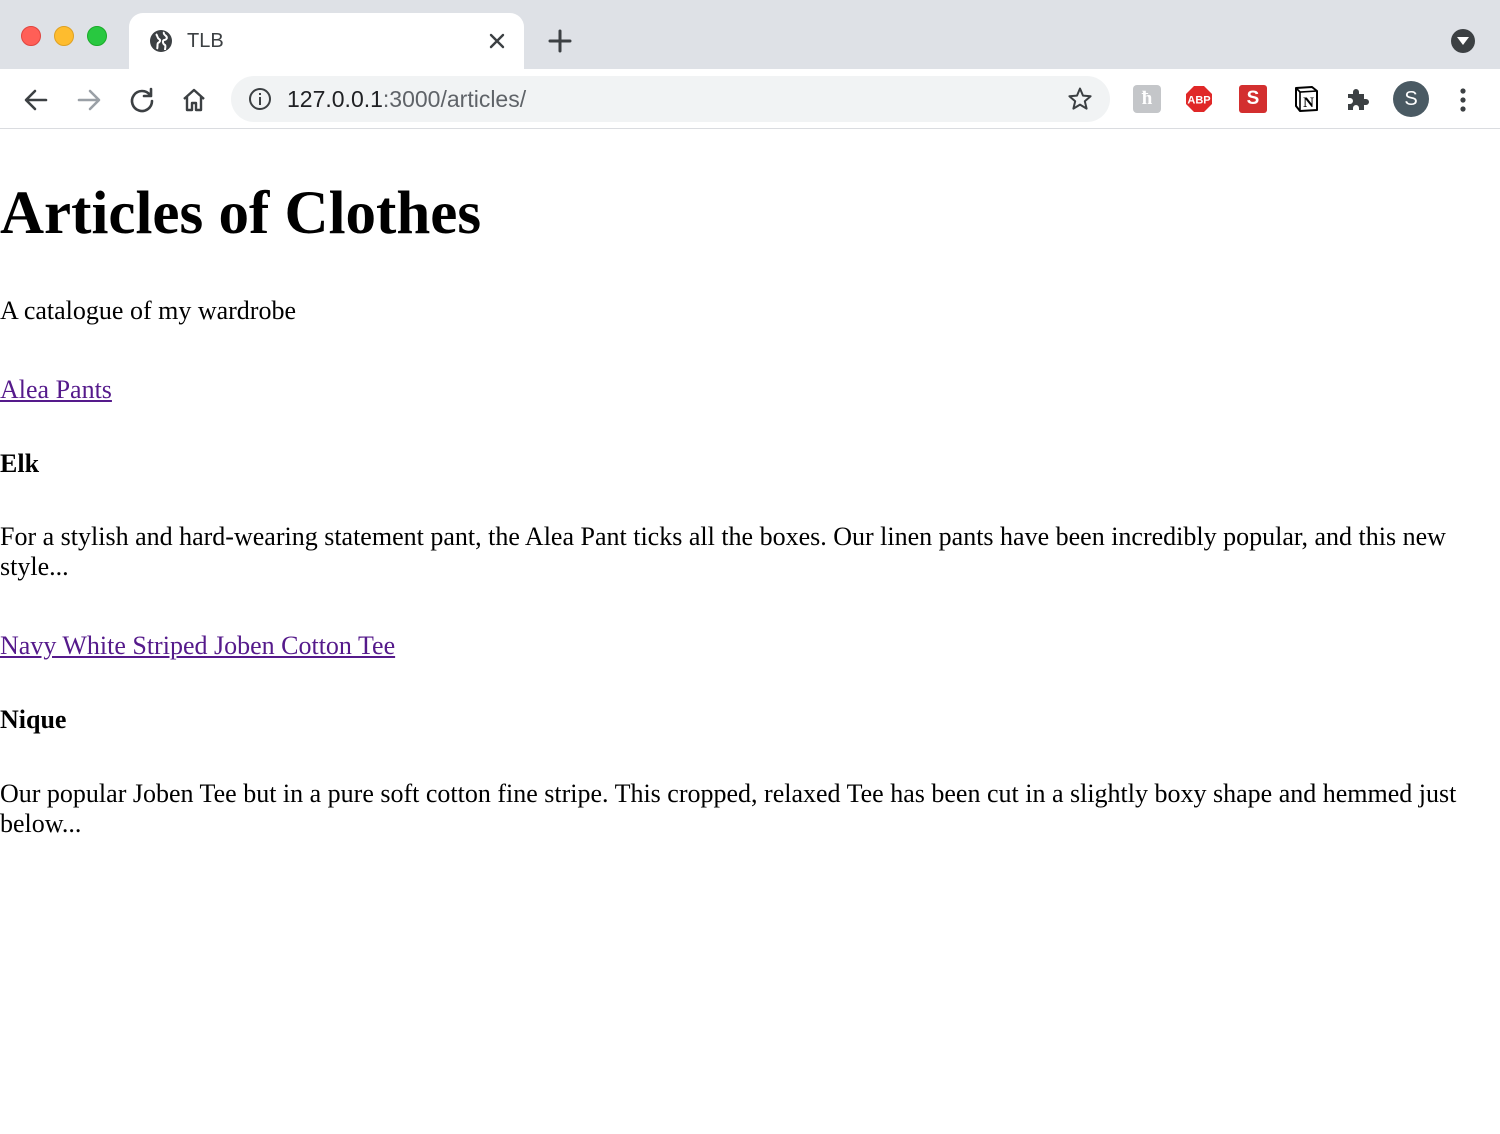 This screenshot has height=1134, width=1500. I want to click on tab-search-button, so click(1463, 41).